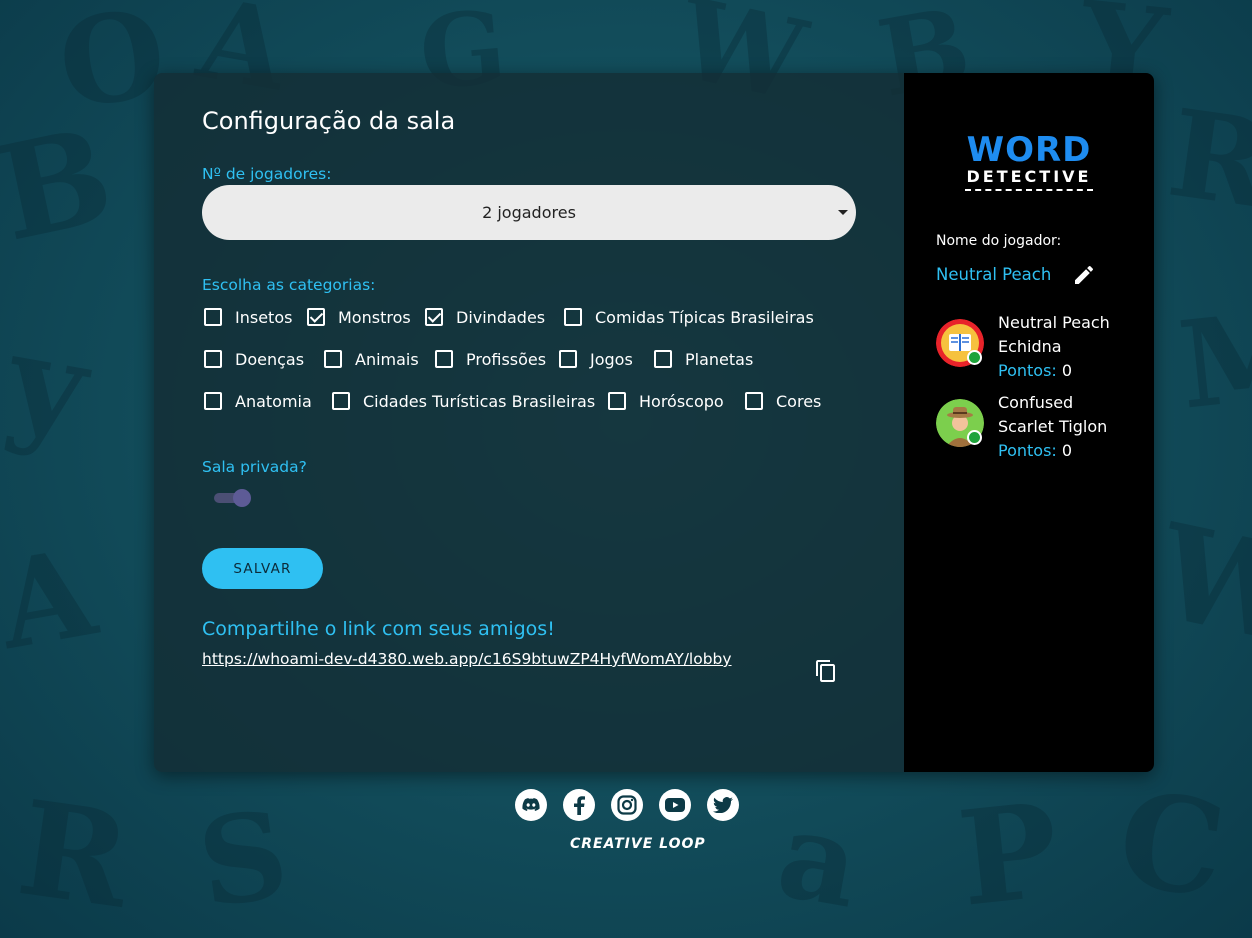 This screenshot has height=938, width=1252. I want to click on chevron-down-icon, so click(843, 212).